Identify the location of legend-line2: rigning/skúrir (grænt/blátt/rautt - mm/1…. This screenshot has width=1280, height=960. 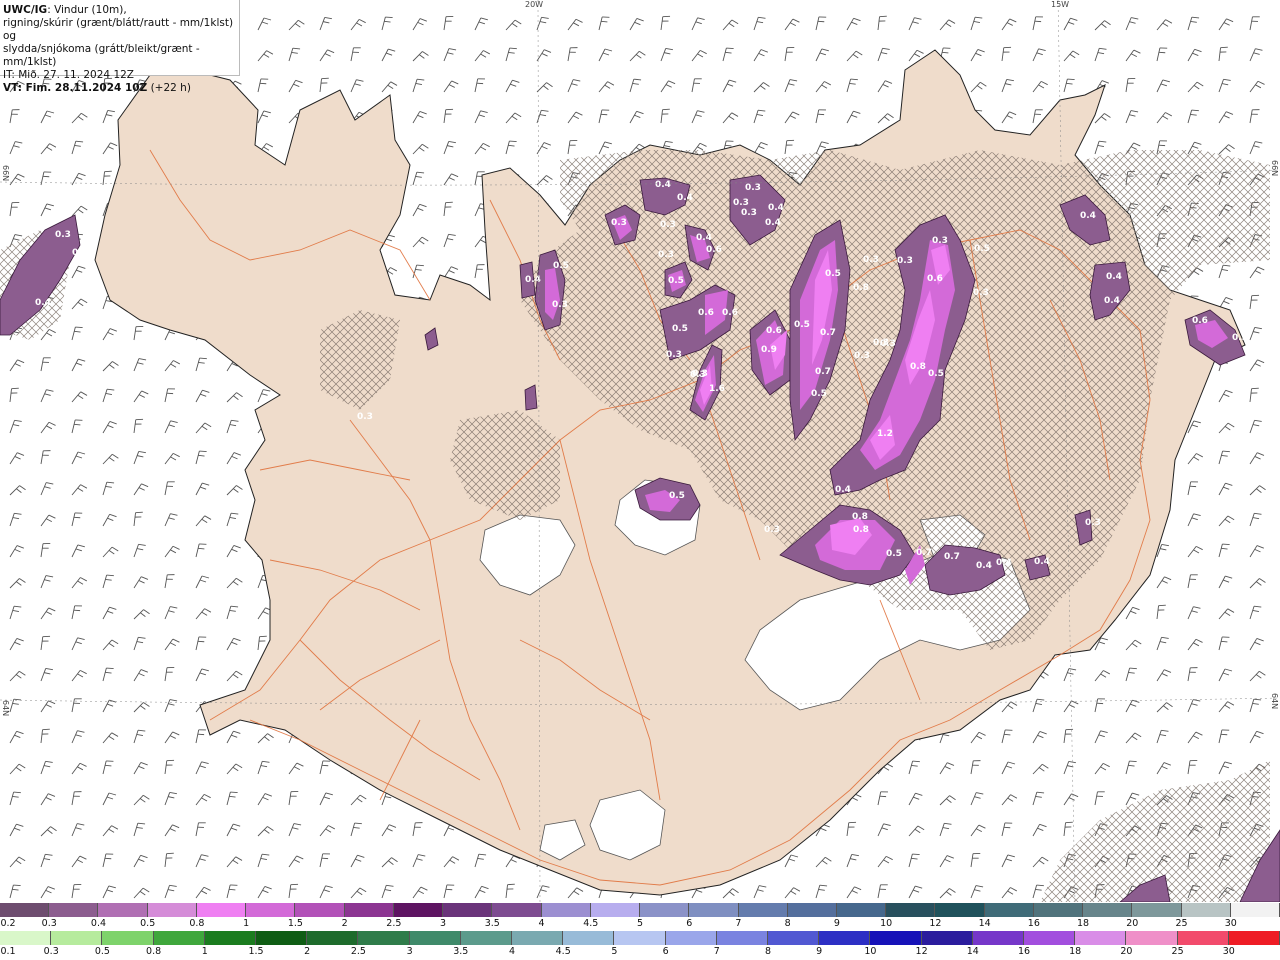
(118, 29).